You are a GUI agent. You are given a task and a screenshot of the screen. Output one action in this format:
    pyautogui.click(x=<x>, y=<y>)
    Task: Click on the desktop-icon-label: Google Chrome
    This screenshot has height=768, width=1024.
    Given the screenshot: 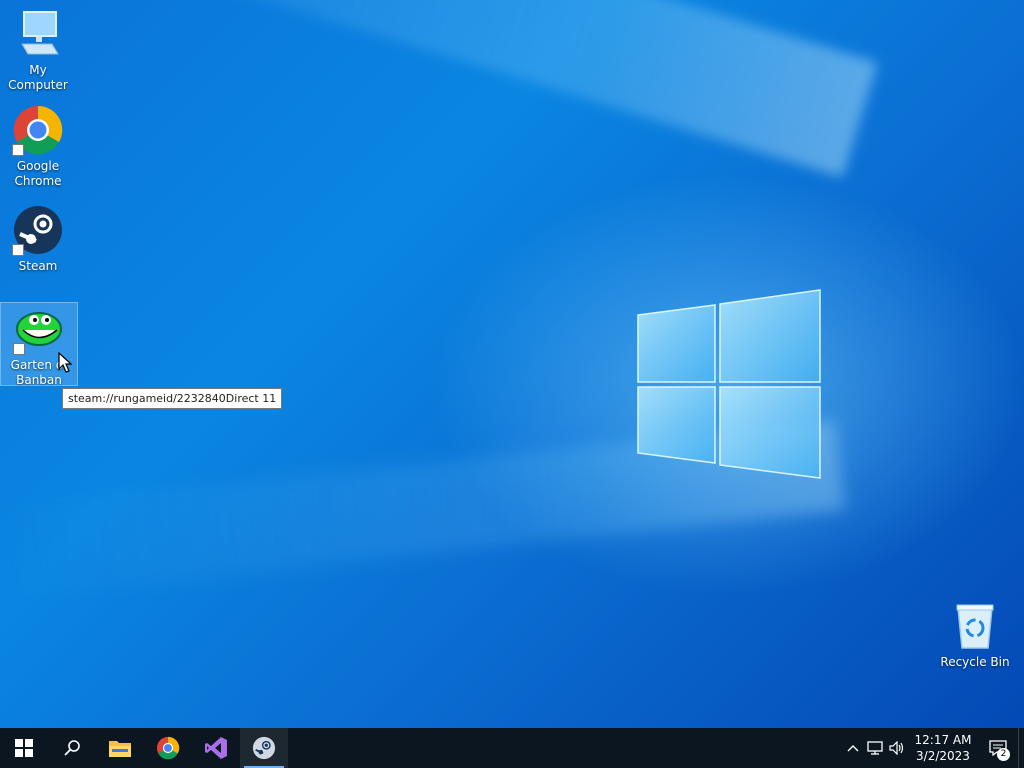 What is the action you would take?
    pyautogui.click(x=38, y=173)
    